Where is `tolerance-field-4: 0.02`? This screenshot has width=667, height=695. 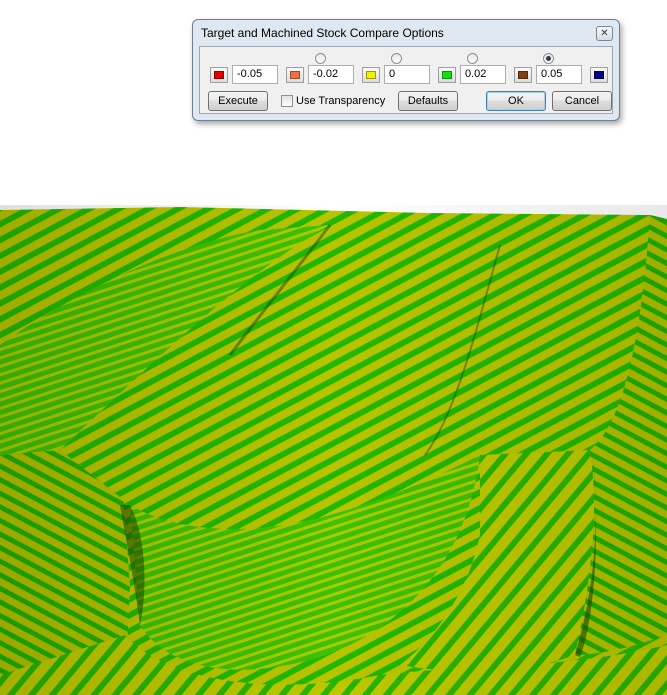 tolerance-field-4: 0.02 is located at coordinates (483, 74).